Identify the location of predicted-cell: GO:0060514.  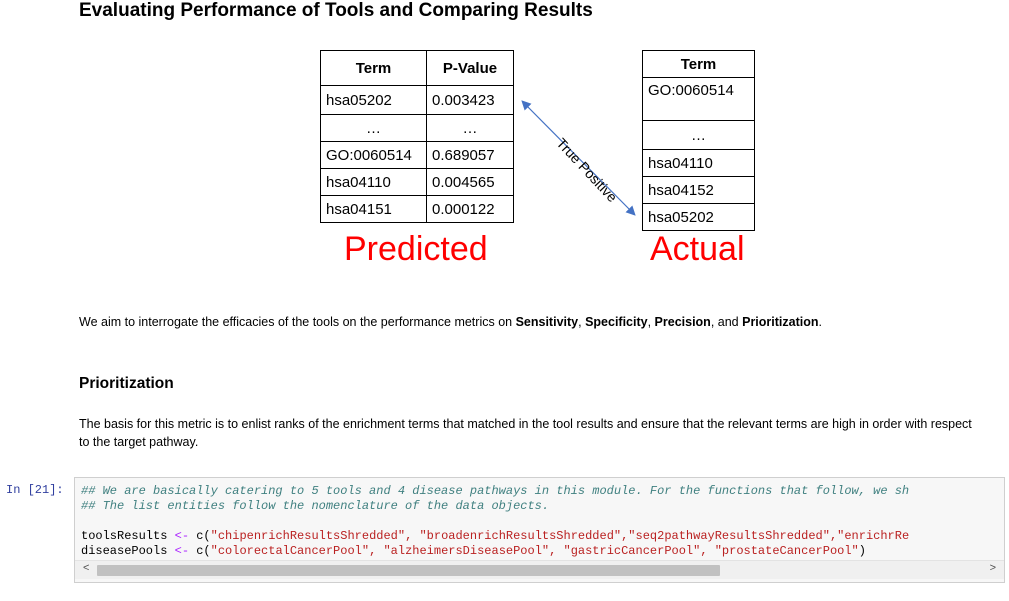
(373, 155).